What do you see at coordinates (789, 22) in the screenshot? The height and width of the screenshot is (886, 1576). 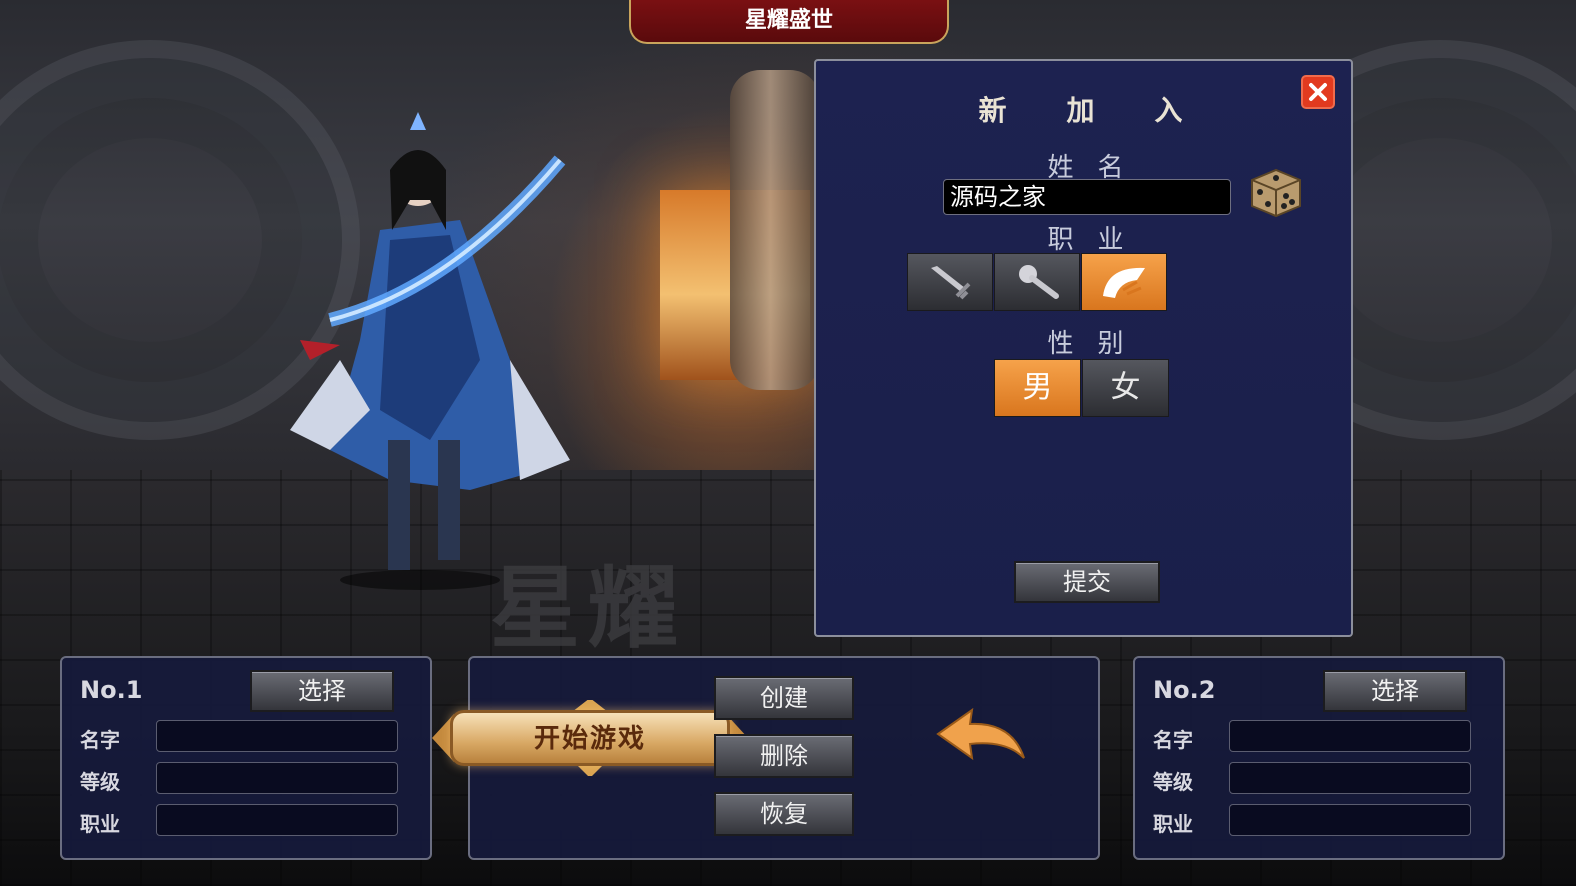 I see `server-title: 星耀盛世` at bounding box center [789, 22].